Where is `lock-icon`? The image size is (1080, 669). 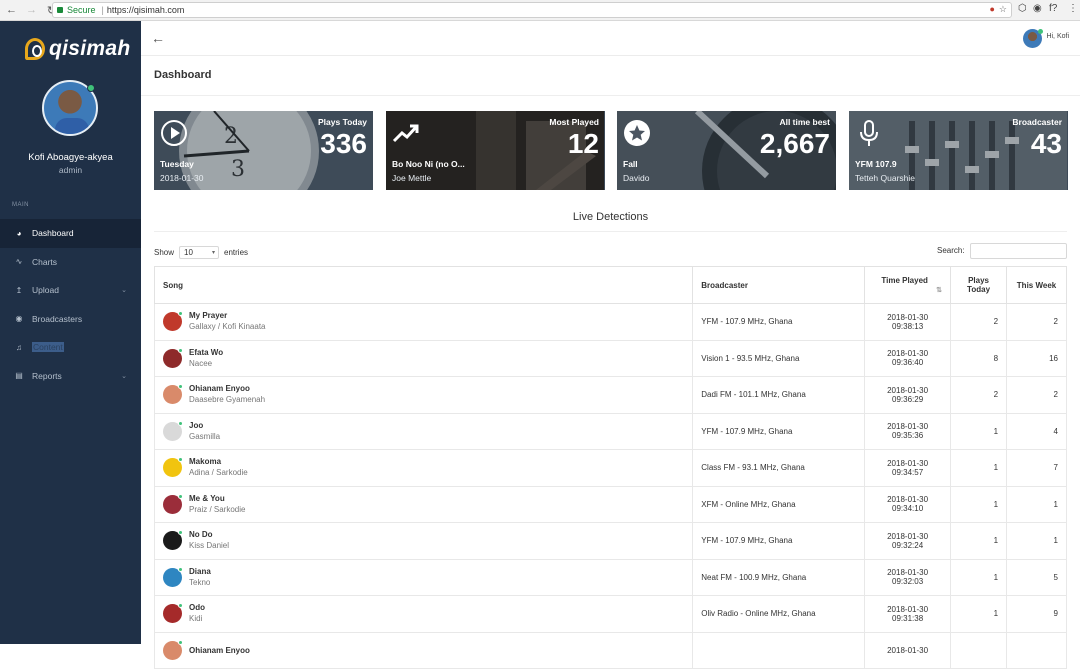
lock-icon is located at coordinates (60, 10).